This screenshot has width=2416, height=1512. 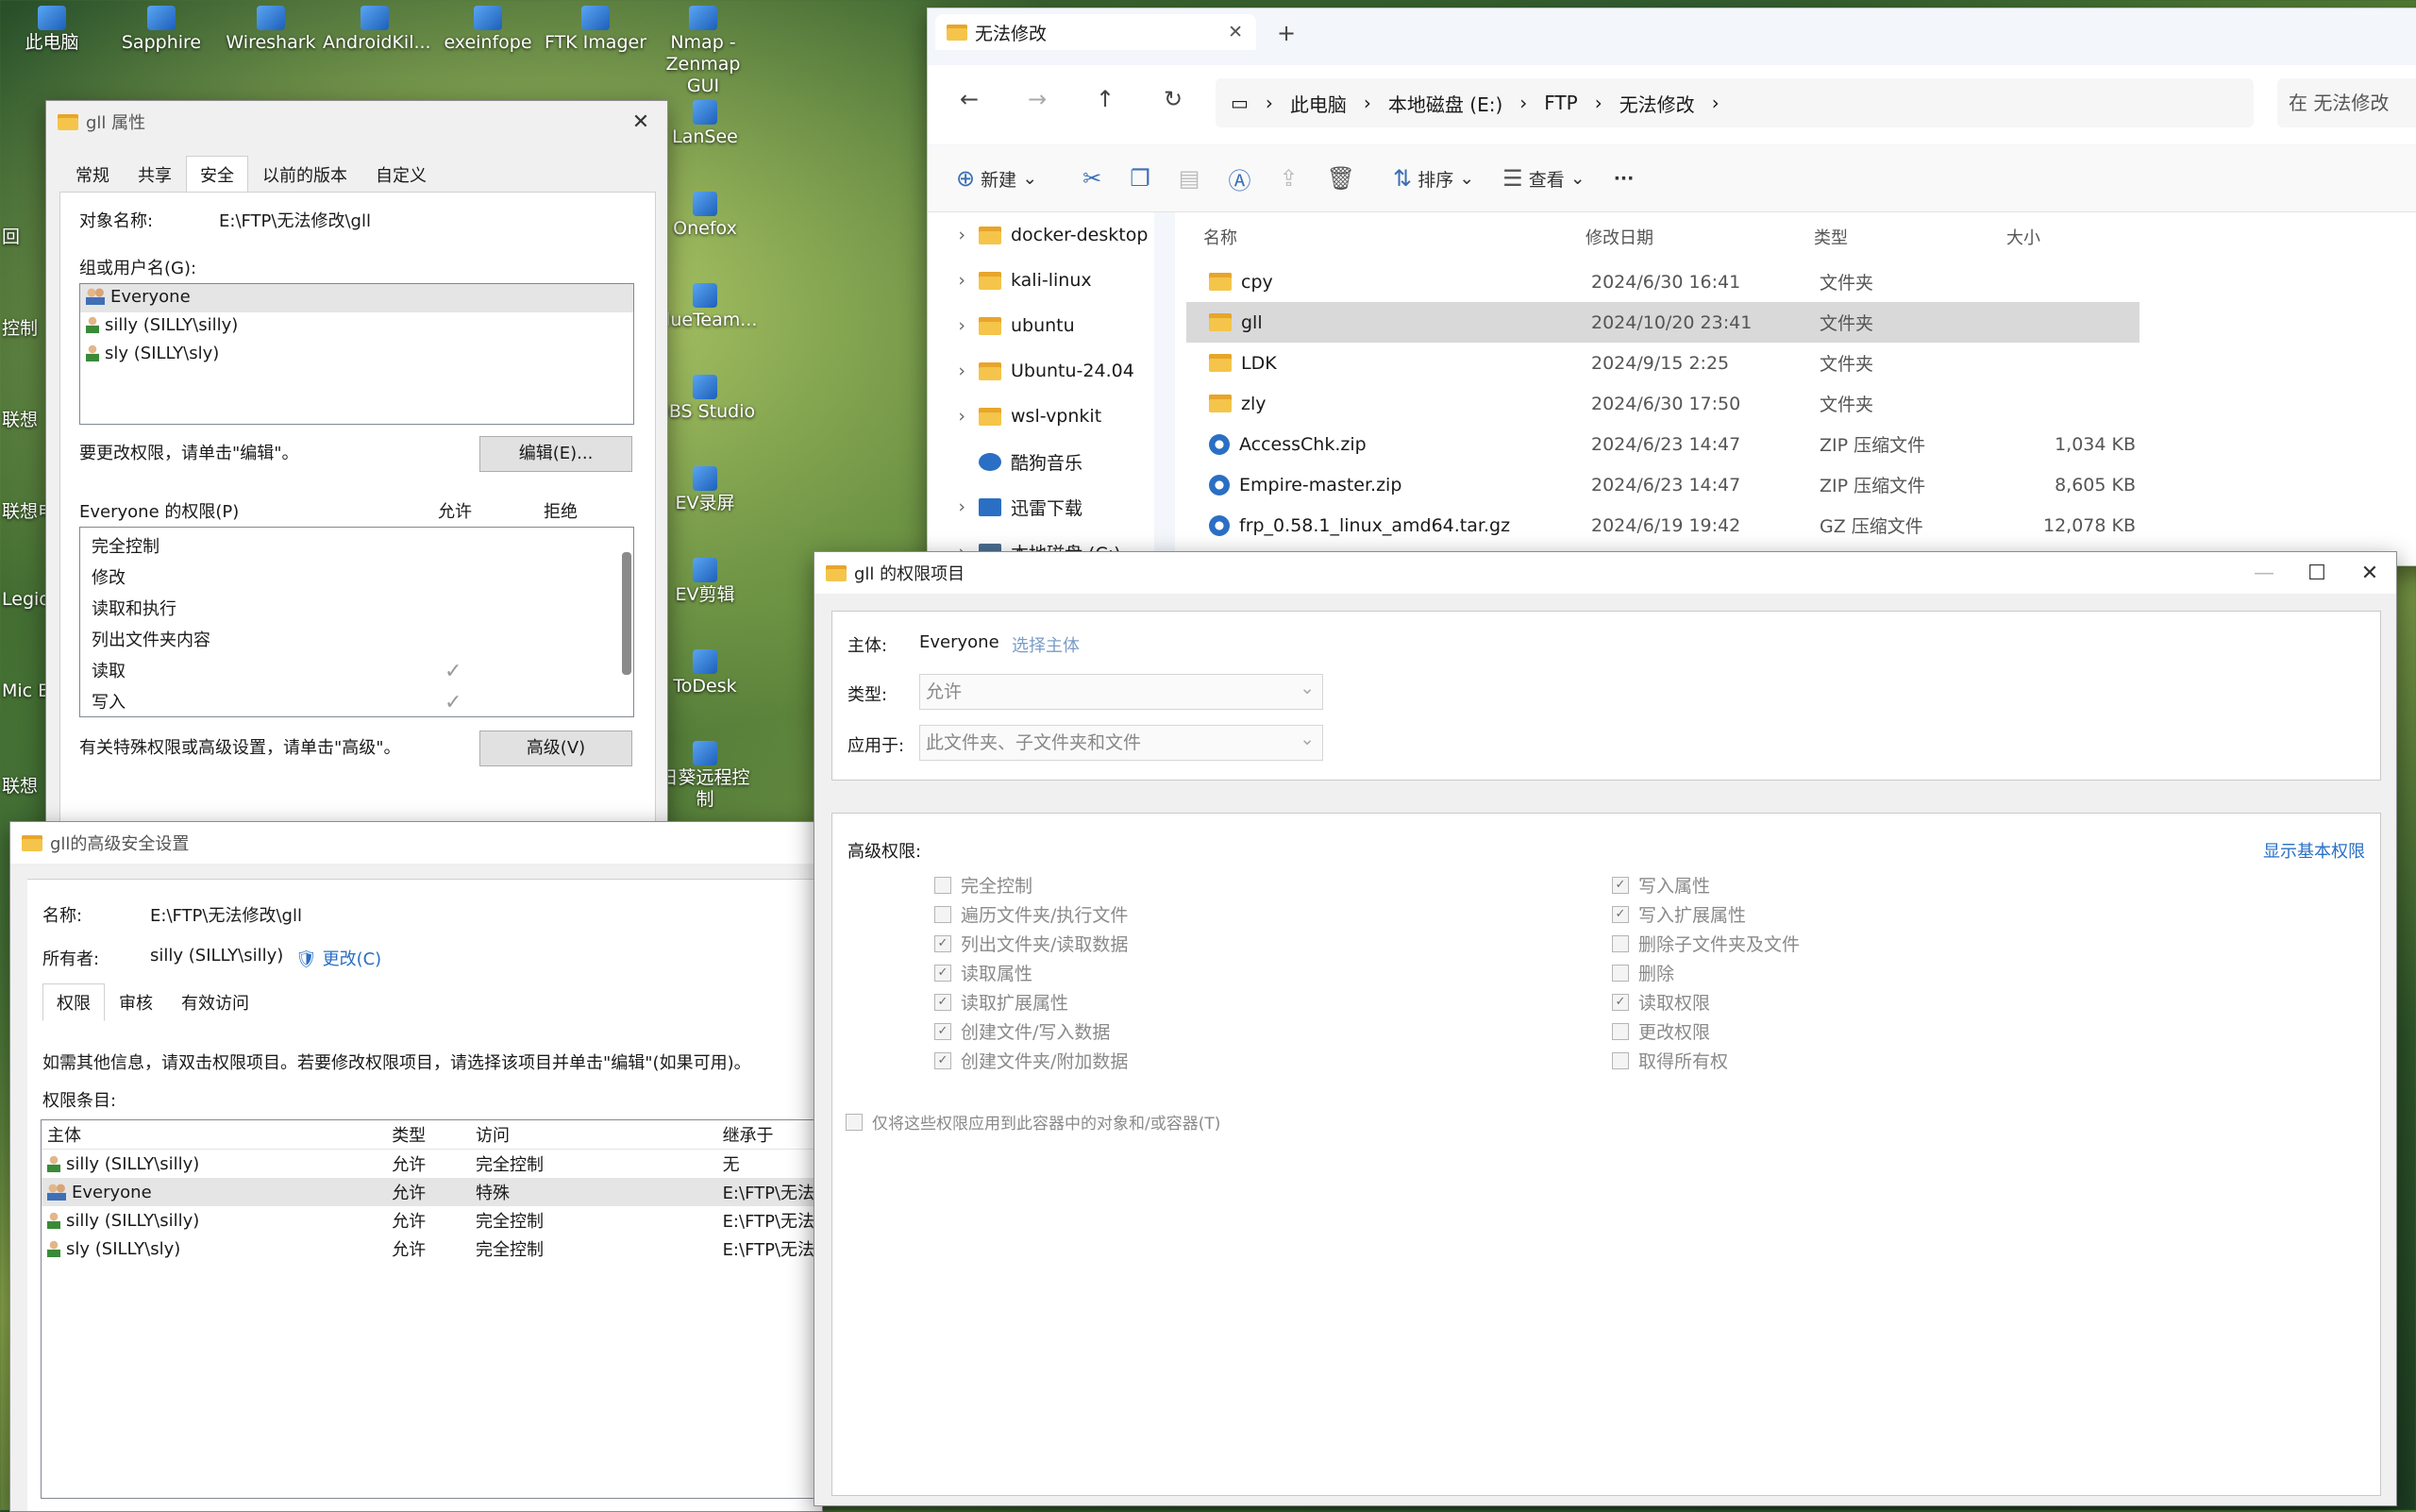 What do you see at coordinates (1046, 644) in the screenshot?
I see `select-principal-link: 选择主体` at bounding box center [1046, 644].